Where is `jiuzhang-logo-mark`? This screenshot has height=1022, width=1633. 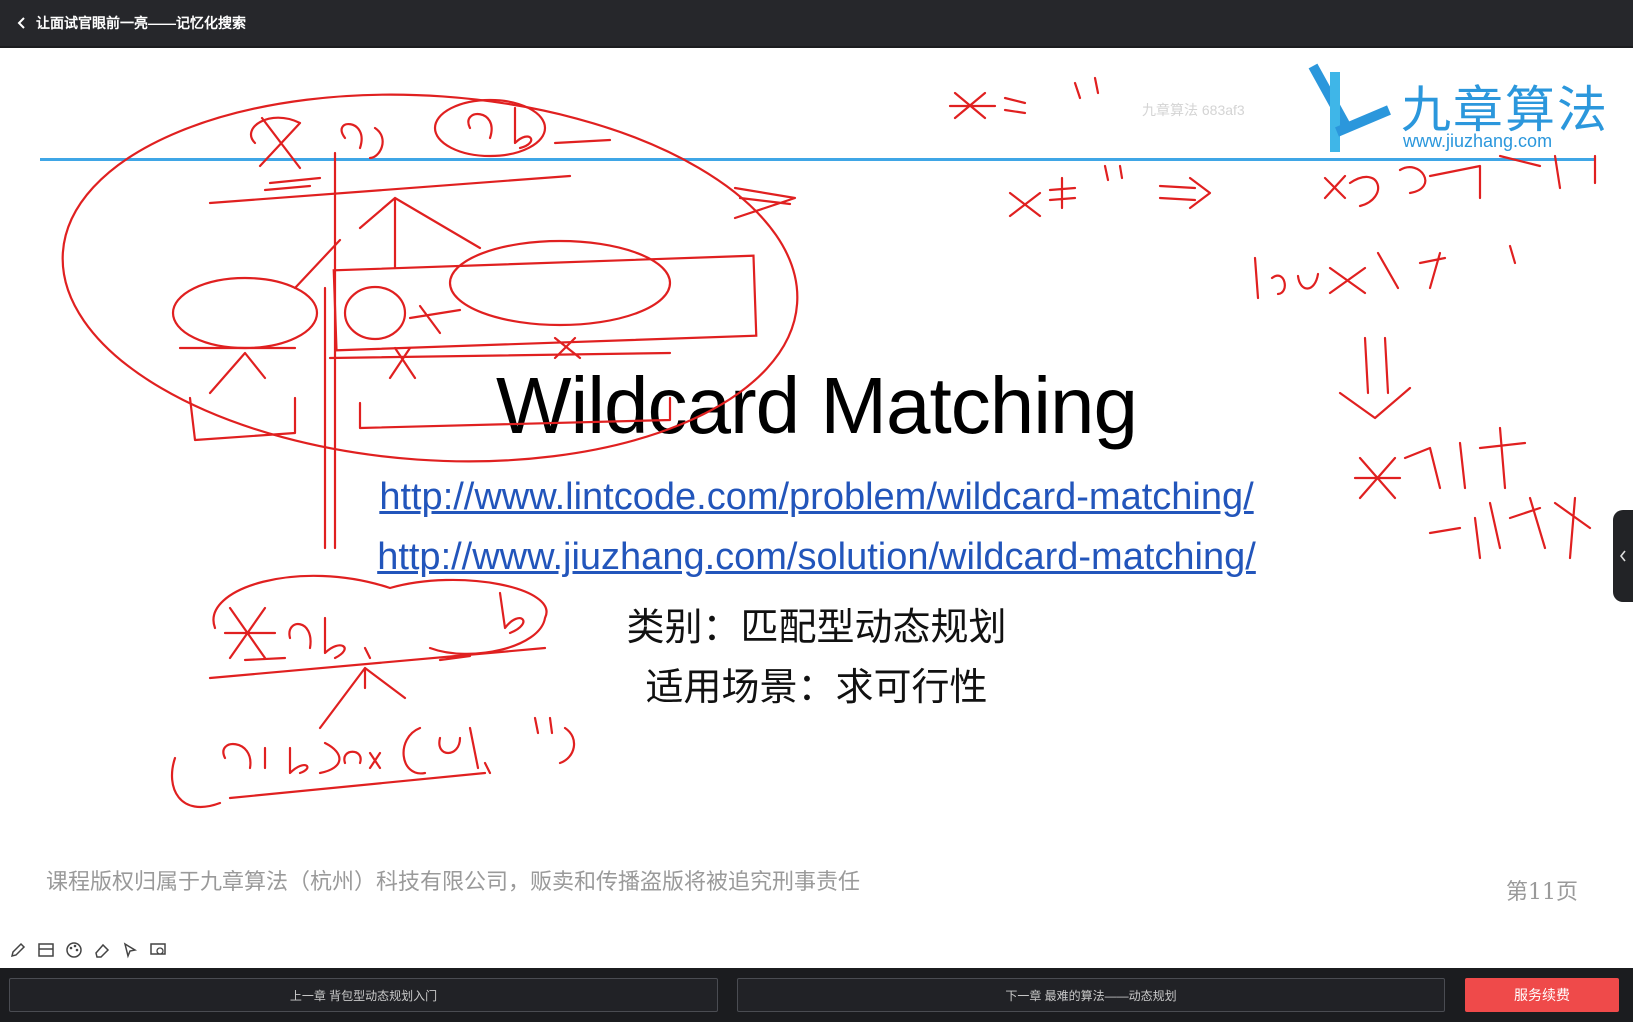 jiuzhang-logo-mark is located at coordinates (1349, 107).